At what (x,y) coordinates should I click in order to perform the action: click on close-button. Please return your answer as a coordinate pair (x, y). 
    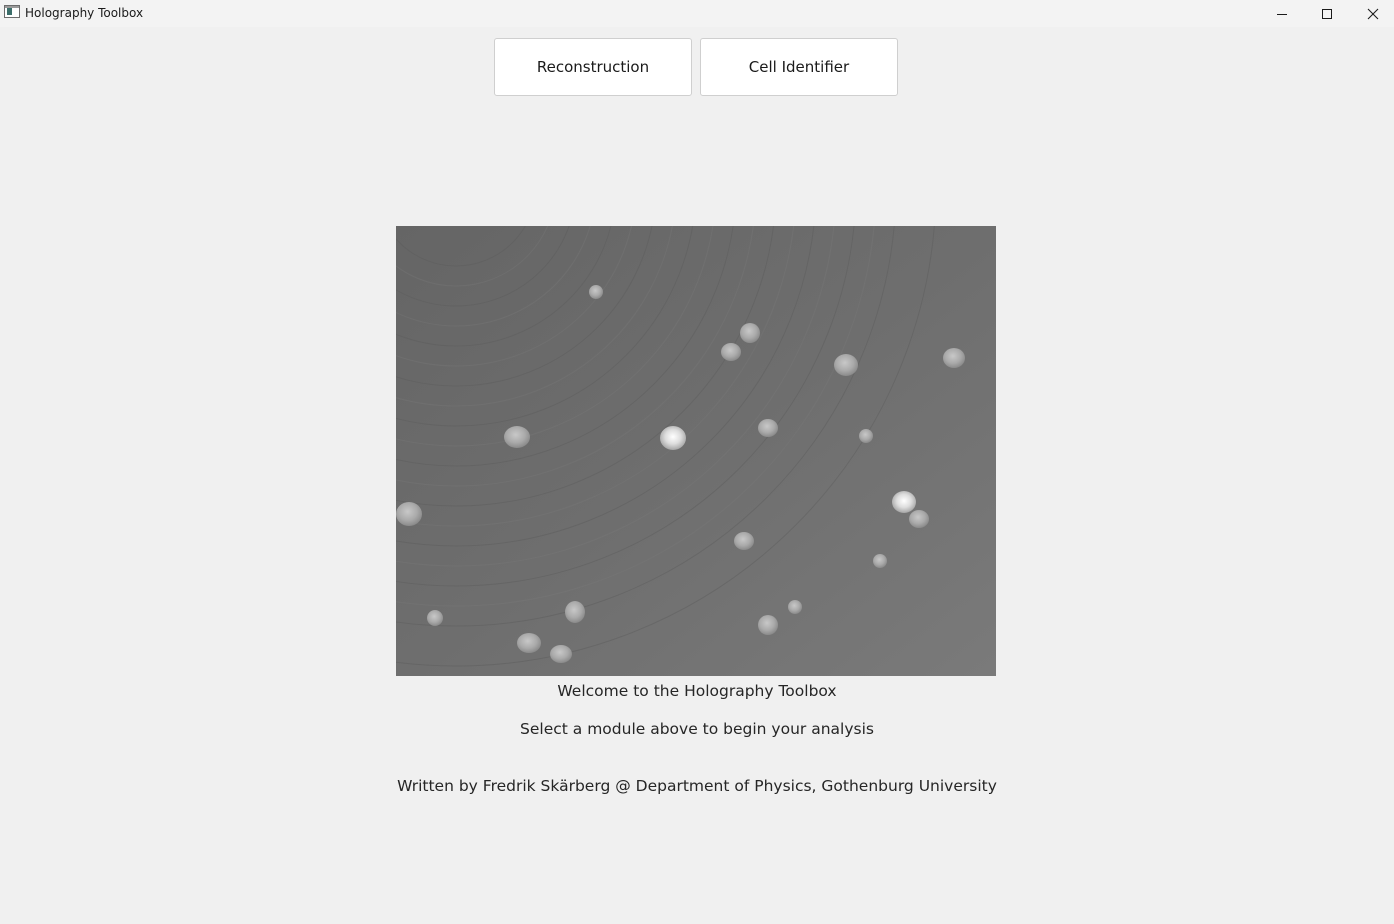
    Looking at the image, I should click on (1372, 13).